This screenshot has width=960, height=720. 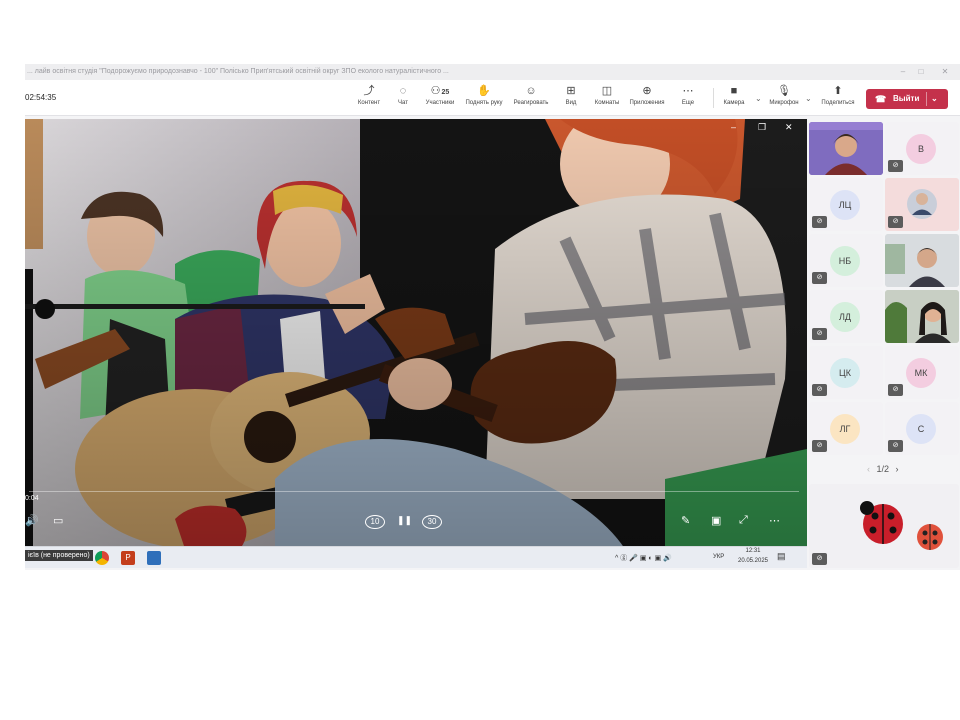 I want to click on participant-tile: ЛД ⊘, so click(x=846, y=316).